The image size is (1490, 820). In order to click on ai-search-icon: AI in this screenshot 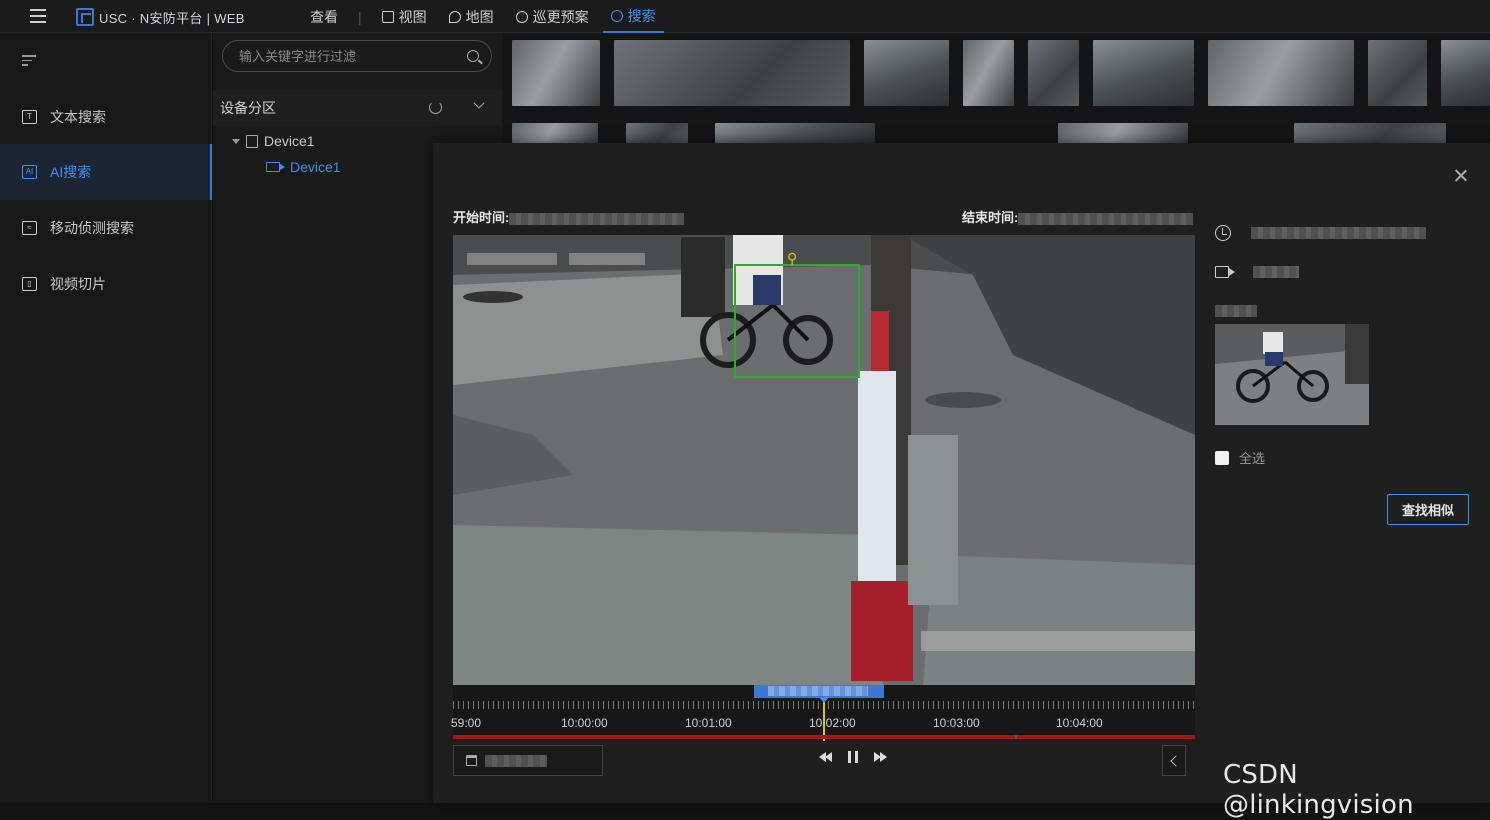, I will do `click(29, 172)`.